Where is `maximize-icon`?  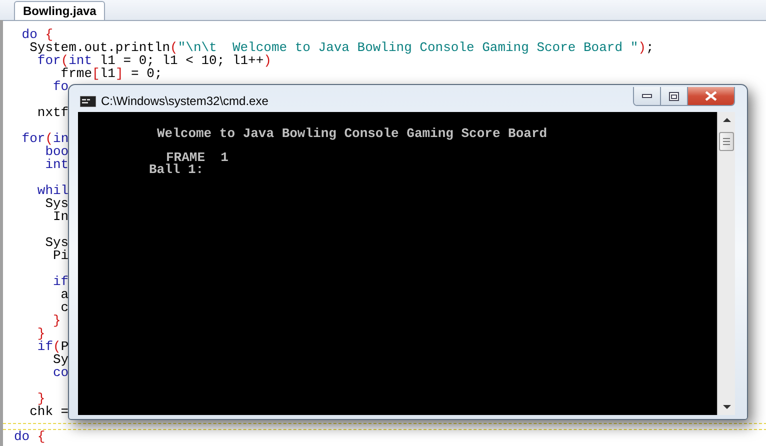
maximize-icon is located at coordinates (674, 96).